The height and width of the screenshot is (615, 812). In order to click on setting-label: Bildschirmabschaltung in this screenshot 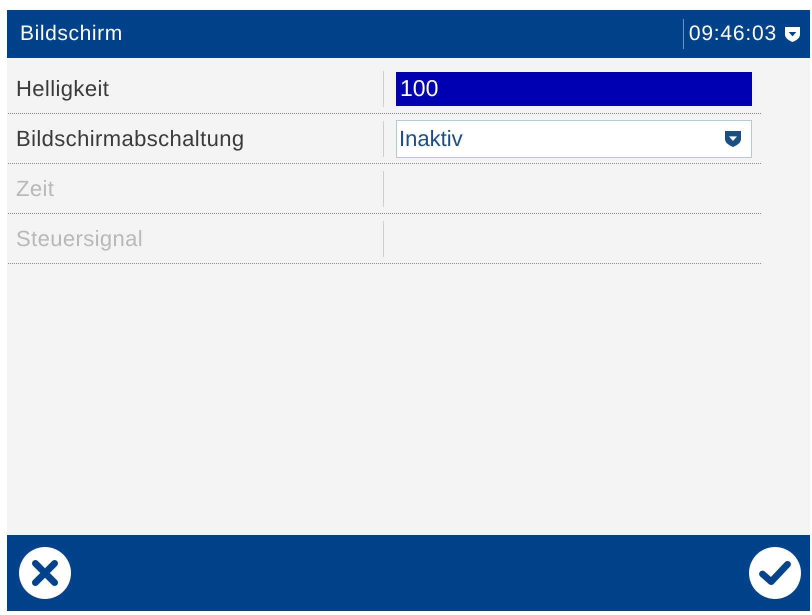, I will do `click(130, 139)`.